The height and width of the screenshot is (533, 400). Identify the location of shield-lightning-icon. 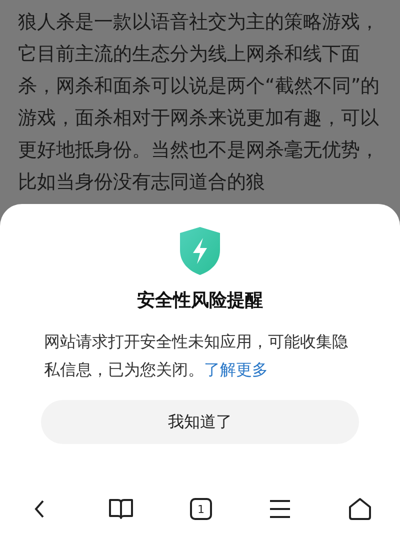
(200, 251).